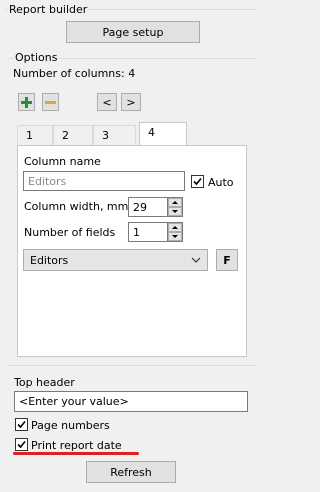  I want to click on column-name-placeholder: Editors, so click(47, 181).